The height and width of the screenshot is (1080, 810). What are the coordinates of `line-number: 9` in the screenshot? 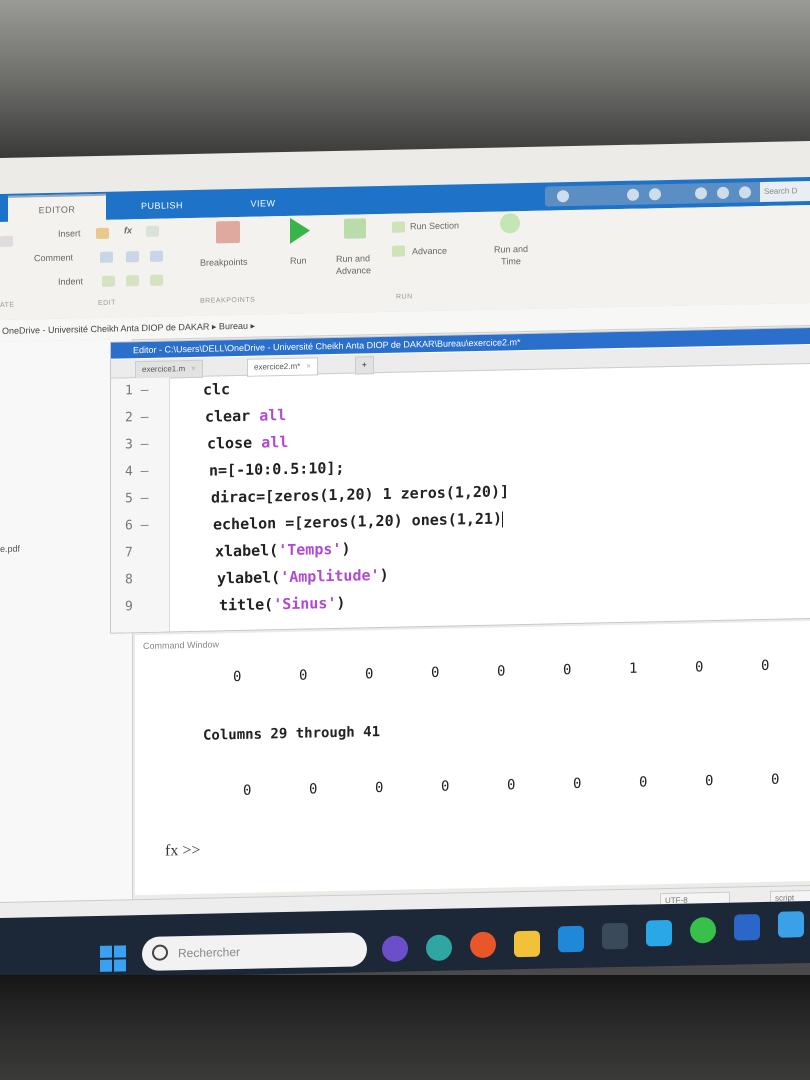 It's located at (129, 607).